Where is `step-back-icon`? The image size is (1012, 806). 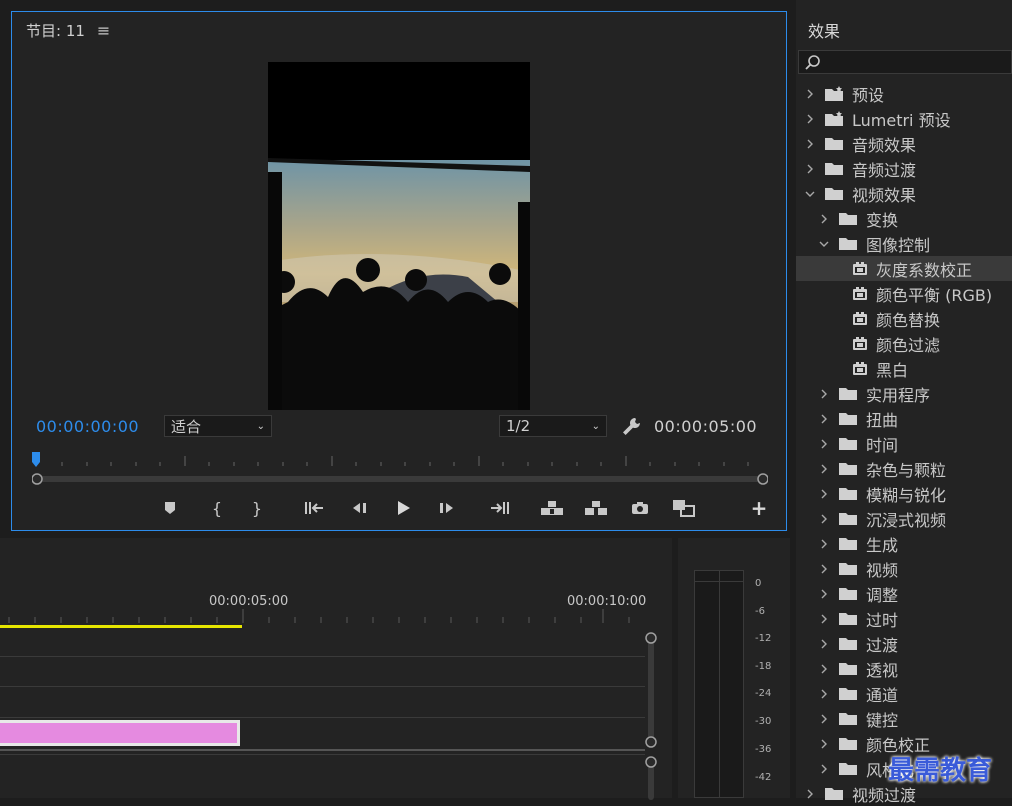 step-back-icon is located at coordinates (359, 508).